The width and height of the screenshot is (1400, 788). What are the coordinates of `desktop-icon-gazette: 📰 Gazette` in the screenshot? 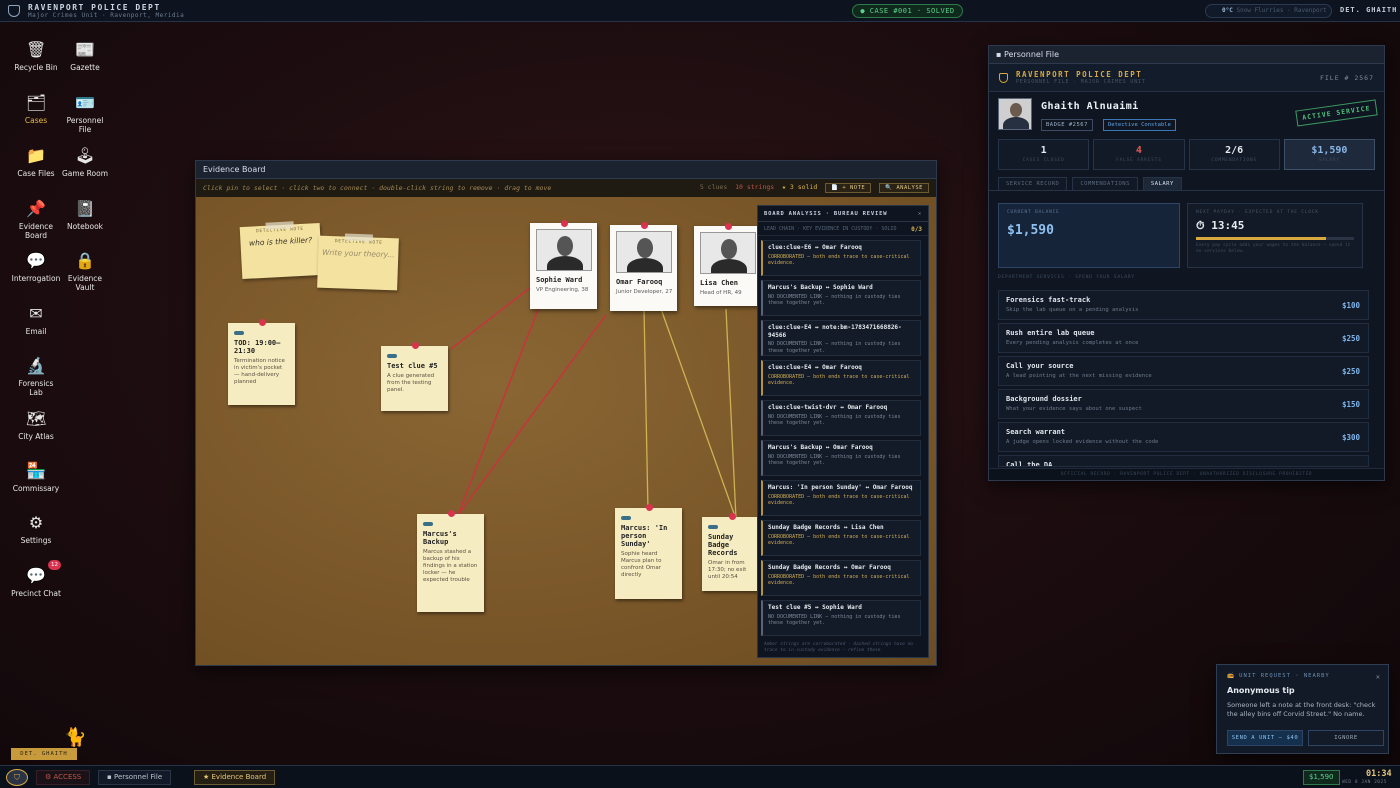 It's located at (85, 56).